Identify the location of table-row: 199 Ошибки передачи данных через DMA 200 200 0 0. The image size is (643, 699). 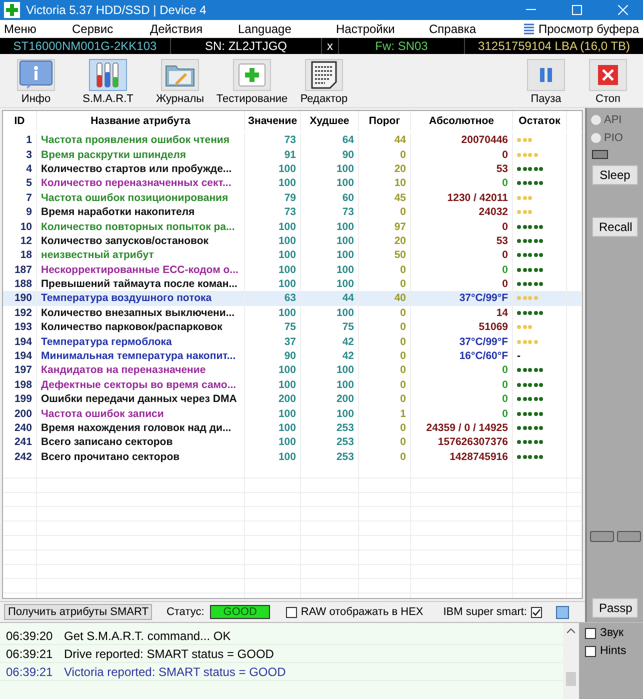
(292, 399).